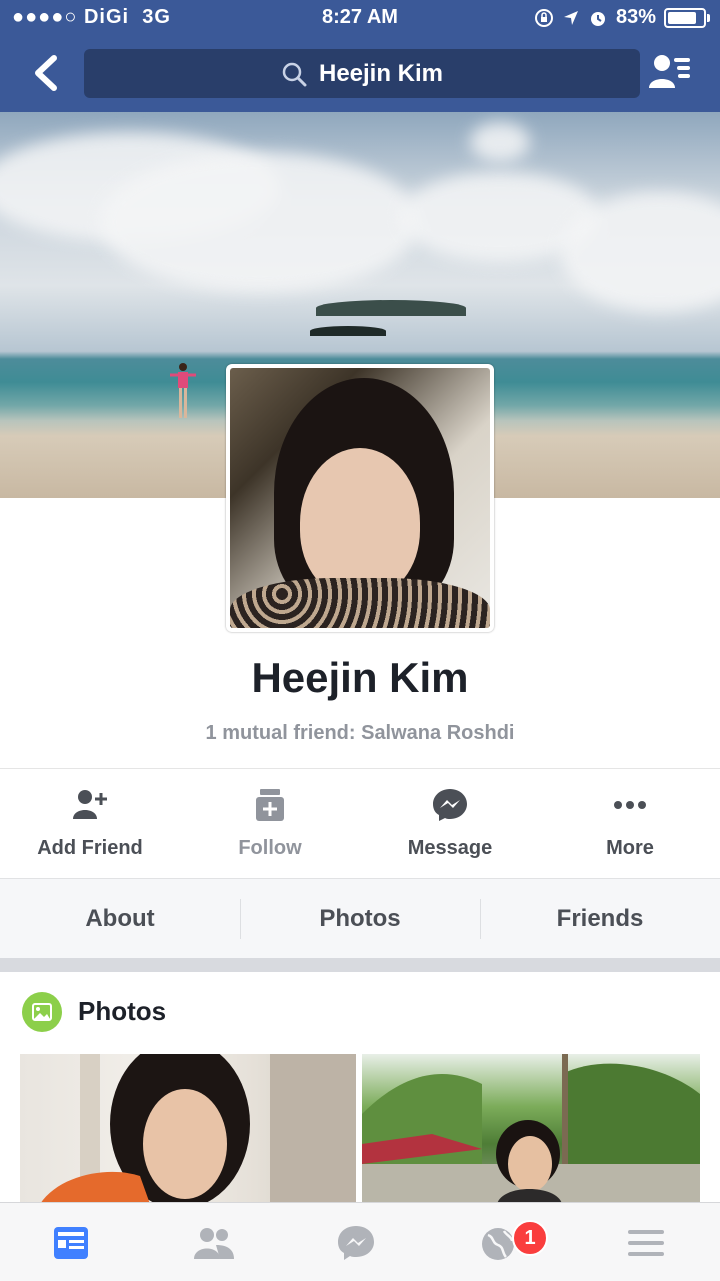  I want to click on profile-name: Heejin Kim, so click(360, 677).